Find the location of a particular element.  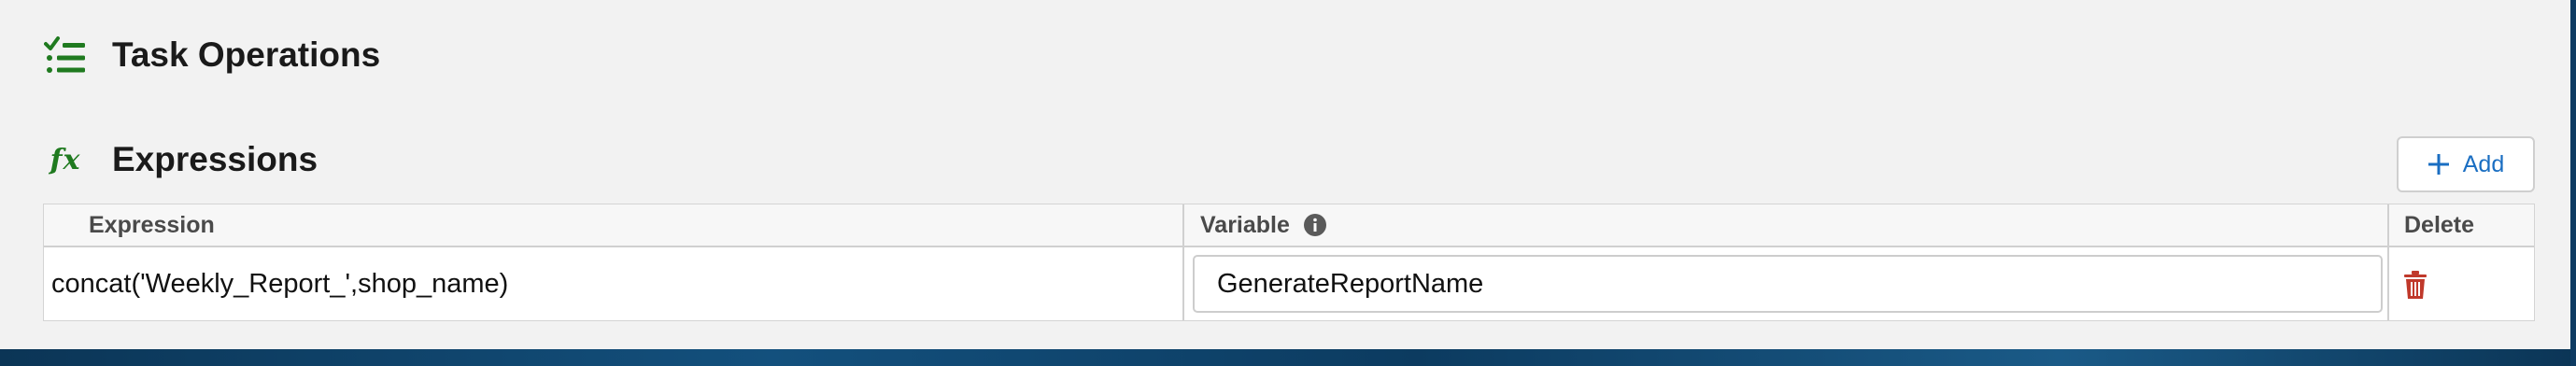

trash-icon is located at coordinates (2415, 285).